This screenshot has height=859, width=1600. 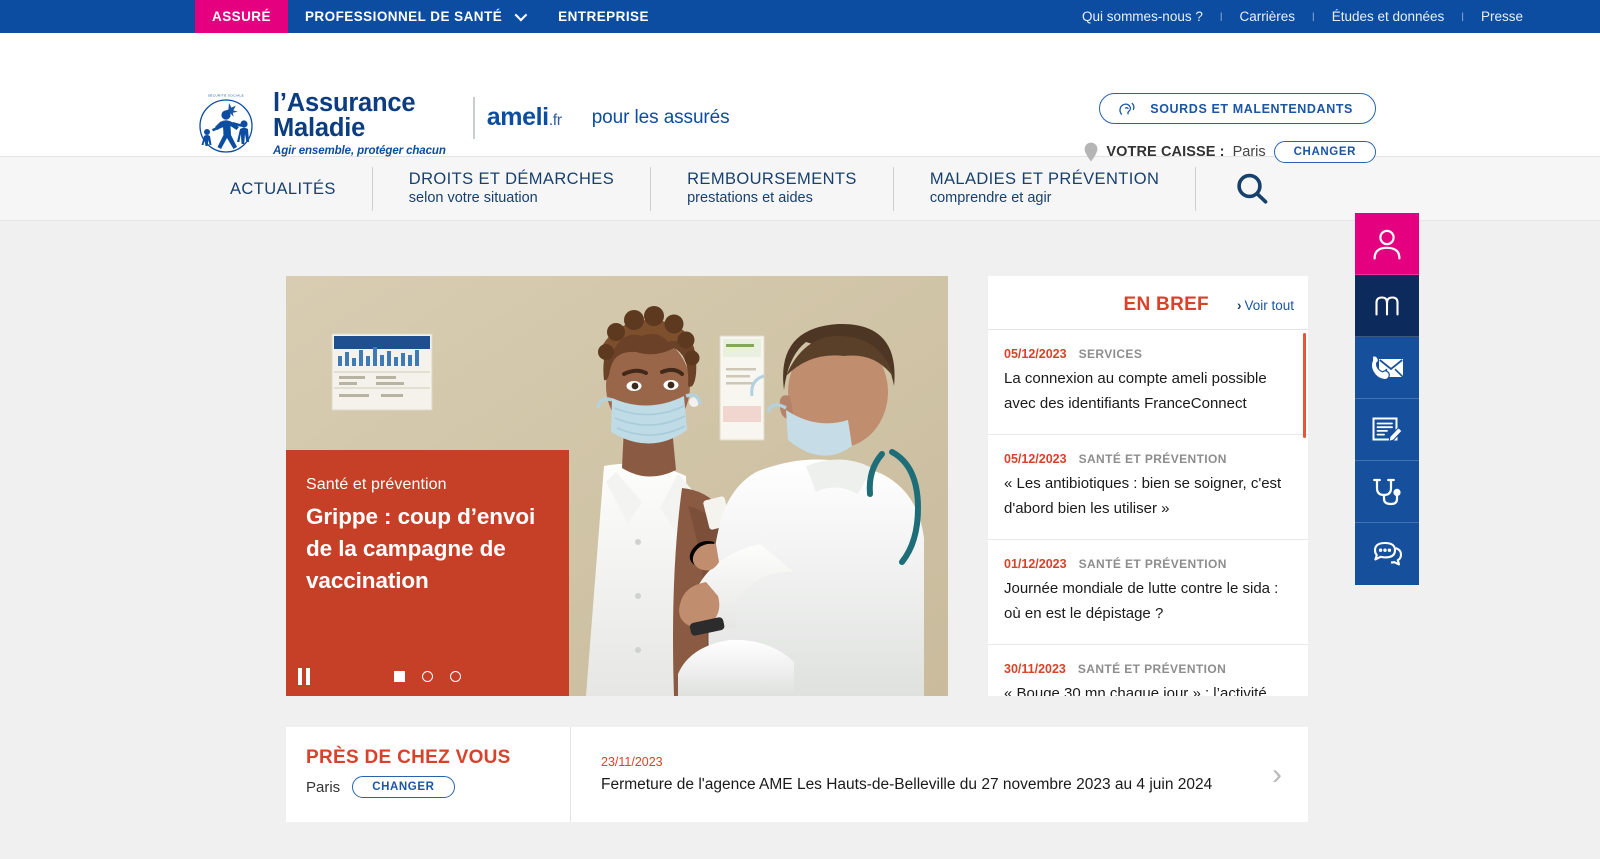 I want to click on search-icon, so click(x=1252, y=188).